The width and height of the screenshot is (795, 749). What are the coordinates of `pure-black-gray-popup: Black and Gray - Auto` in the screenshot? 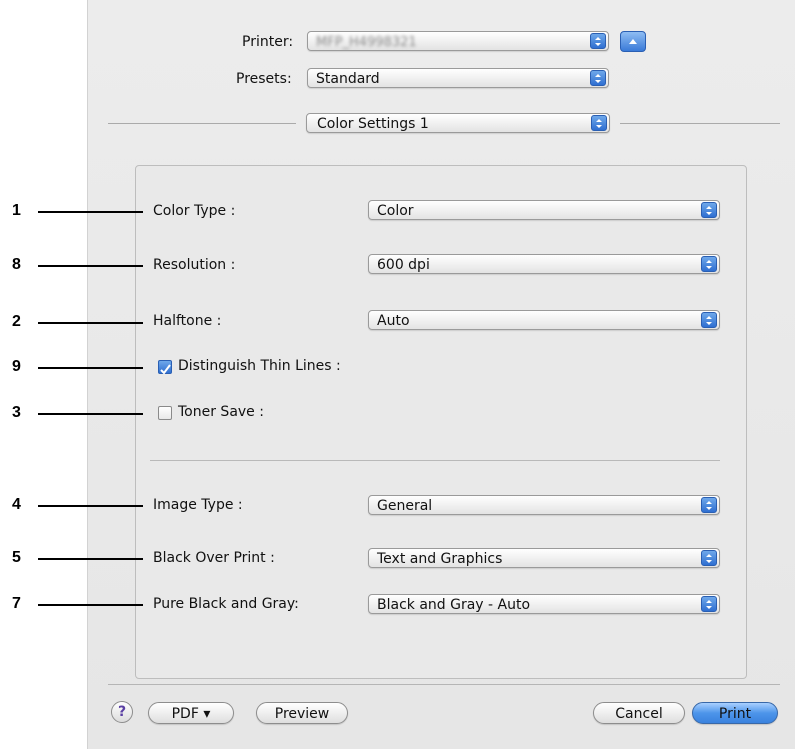 It's located at (544, 604).